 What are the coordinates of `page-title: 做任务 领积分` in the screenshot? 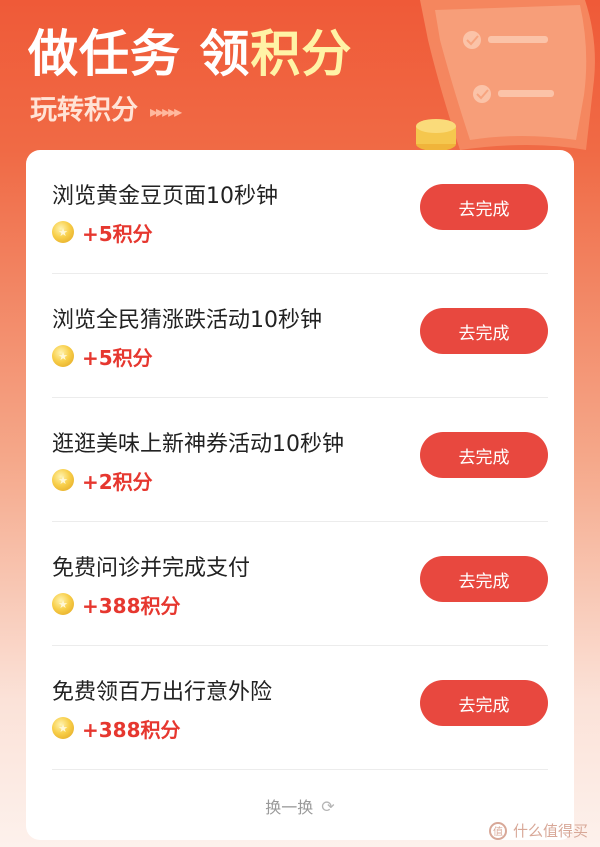 It's located at (190, 50).